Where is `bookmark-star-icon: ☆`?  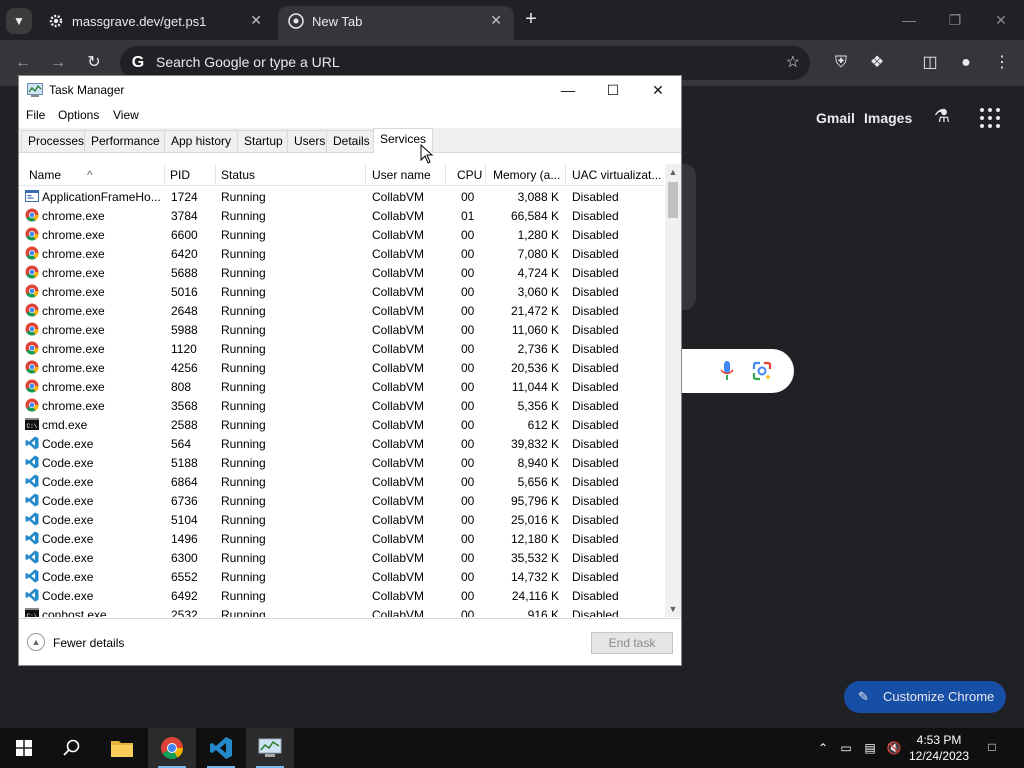 bookmark-star-icon: ☆ is located at coordinates (793, 62).